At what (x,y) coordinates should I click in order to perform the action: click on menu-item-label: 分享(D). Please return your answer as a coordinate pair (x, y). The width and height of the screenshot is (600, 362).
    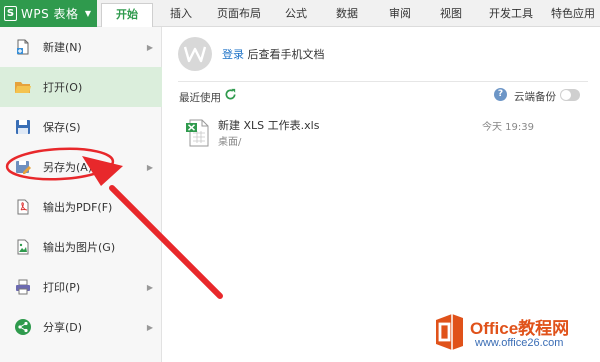
    Looking at the image, I should click on (63, 327).